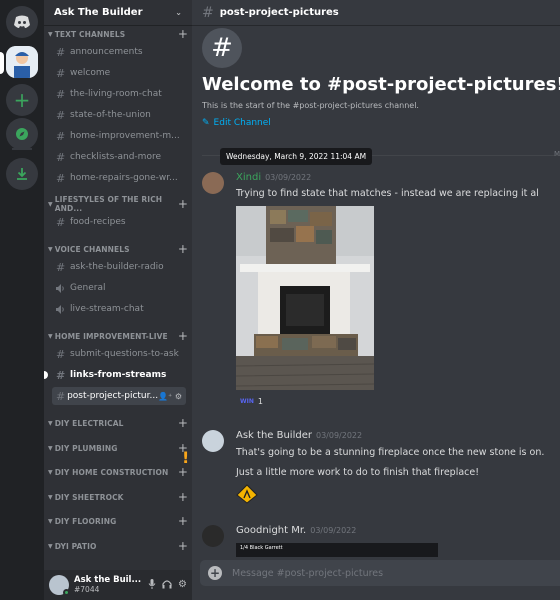  What do you see at coordinates (22, 100) in the screenshot?
I see `add-server-button: +` at bounding box center [22, 100].